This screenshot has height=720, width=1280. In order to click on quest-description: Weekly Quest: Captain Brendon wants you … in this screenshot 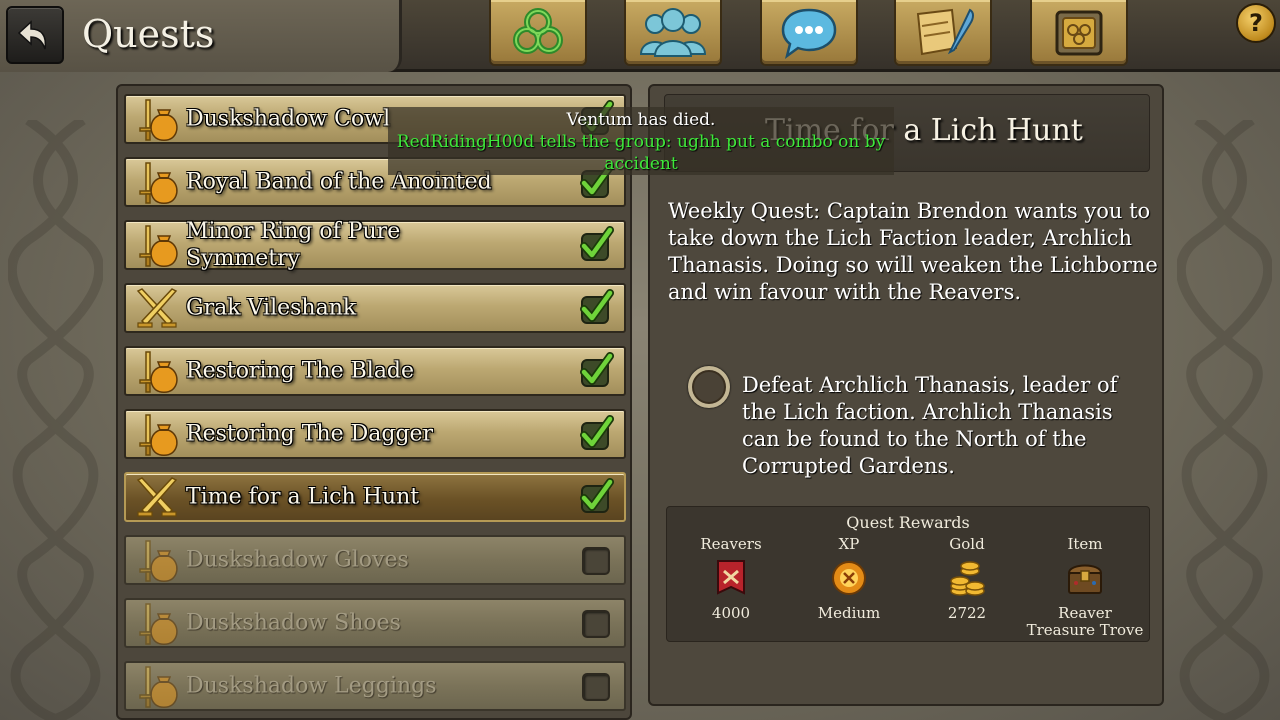, I will do `click(913, 251)`.